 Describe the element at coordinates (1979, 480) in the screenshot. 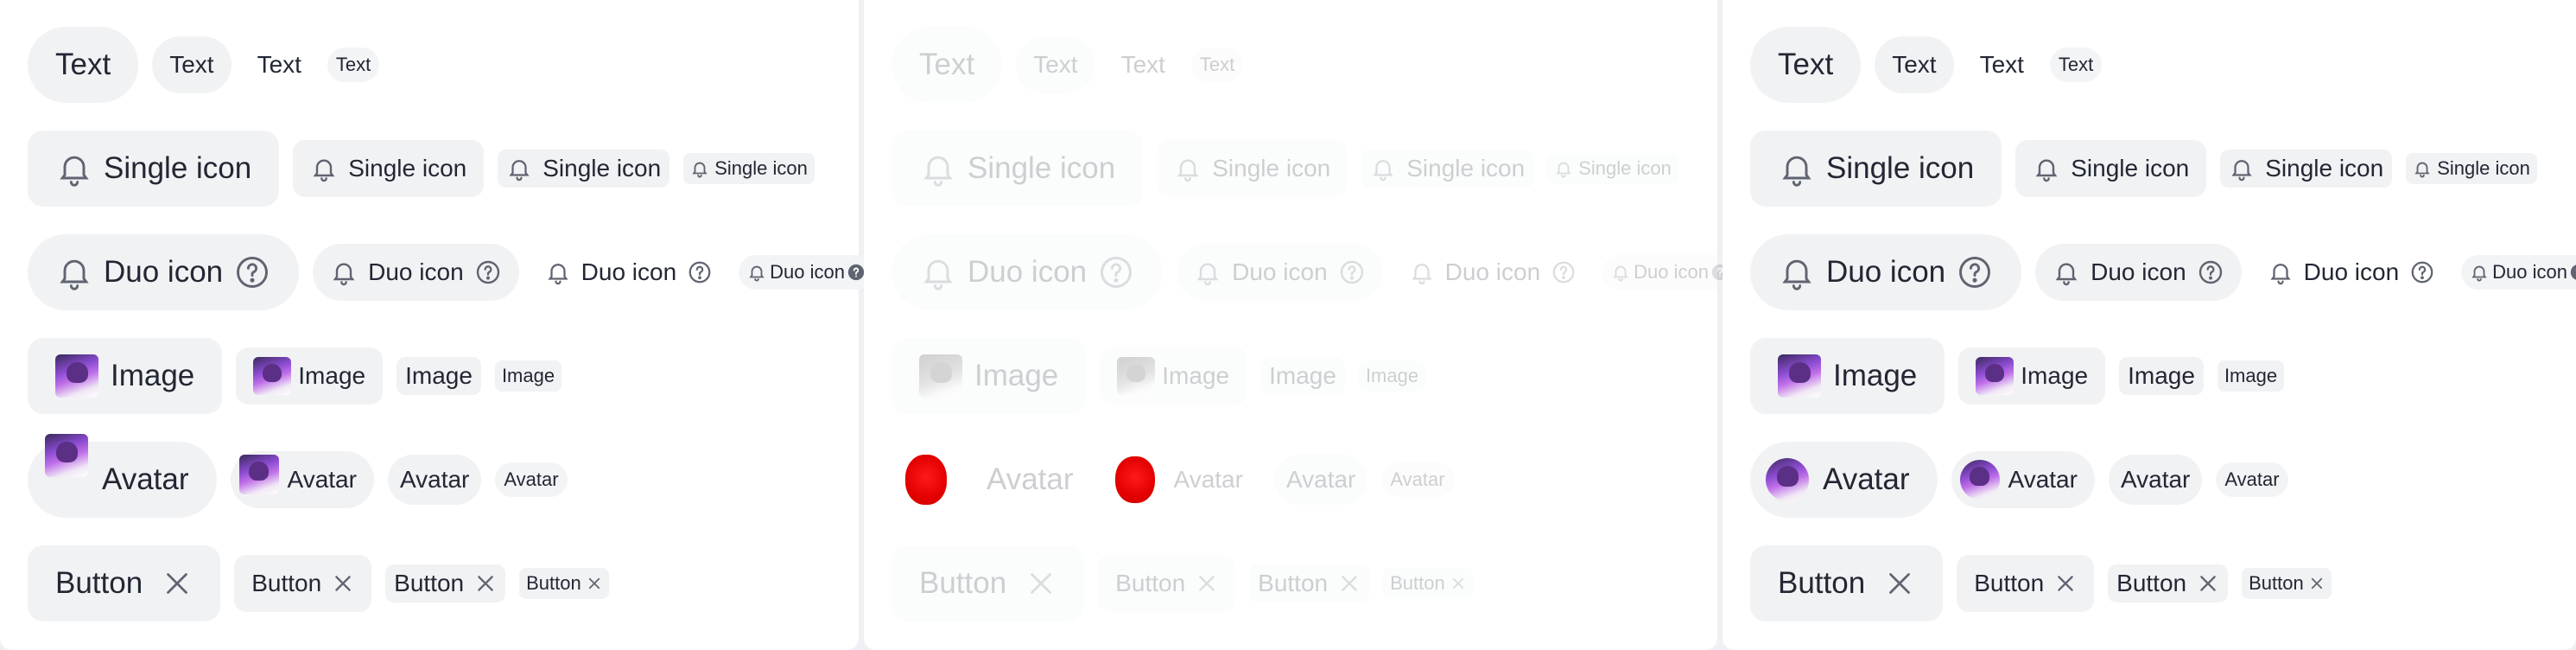

I see `avatar-image` at that location.